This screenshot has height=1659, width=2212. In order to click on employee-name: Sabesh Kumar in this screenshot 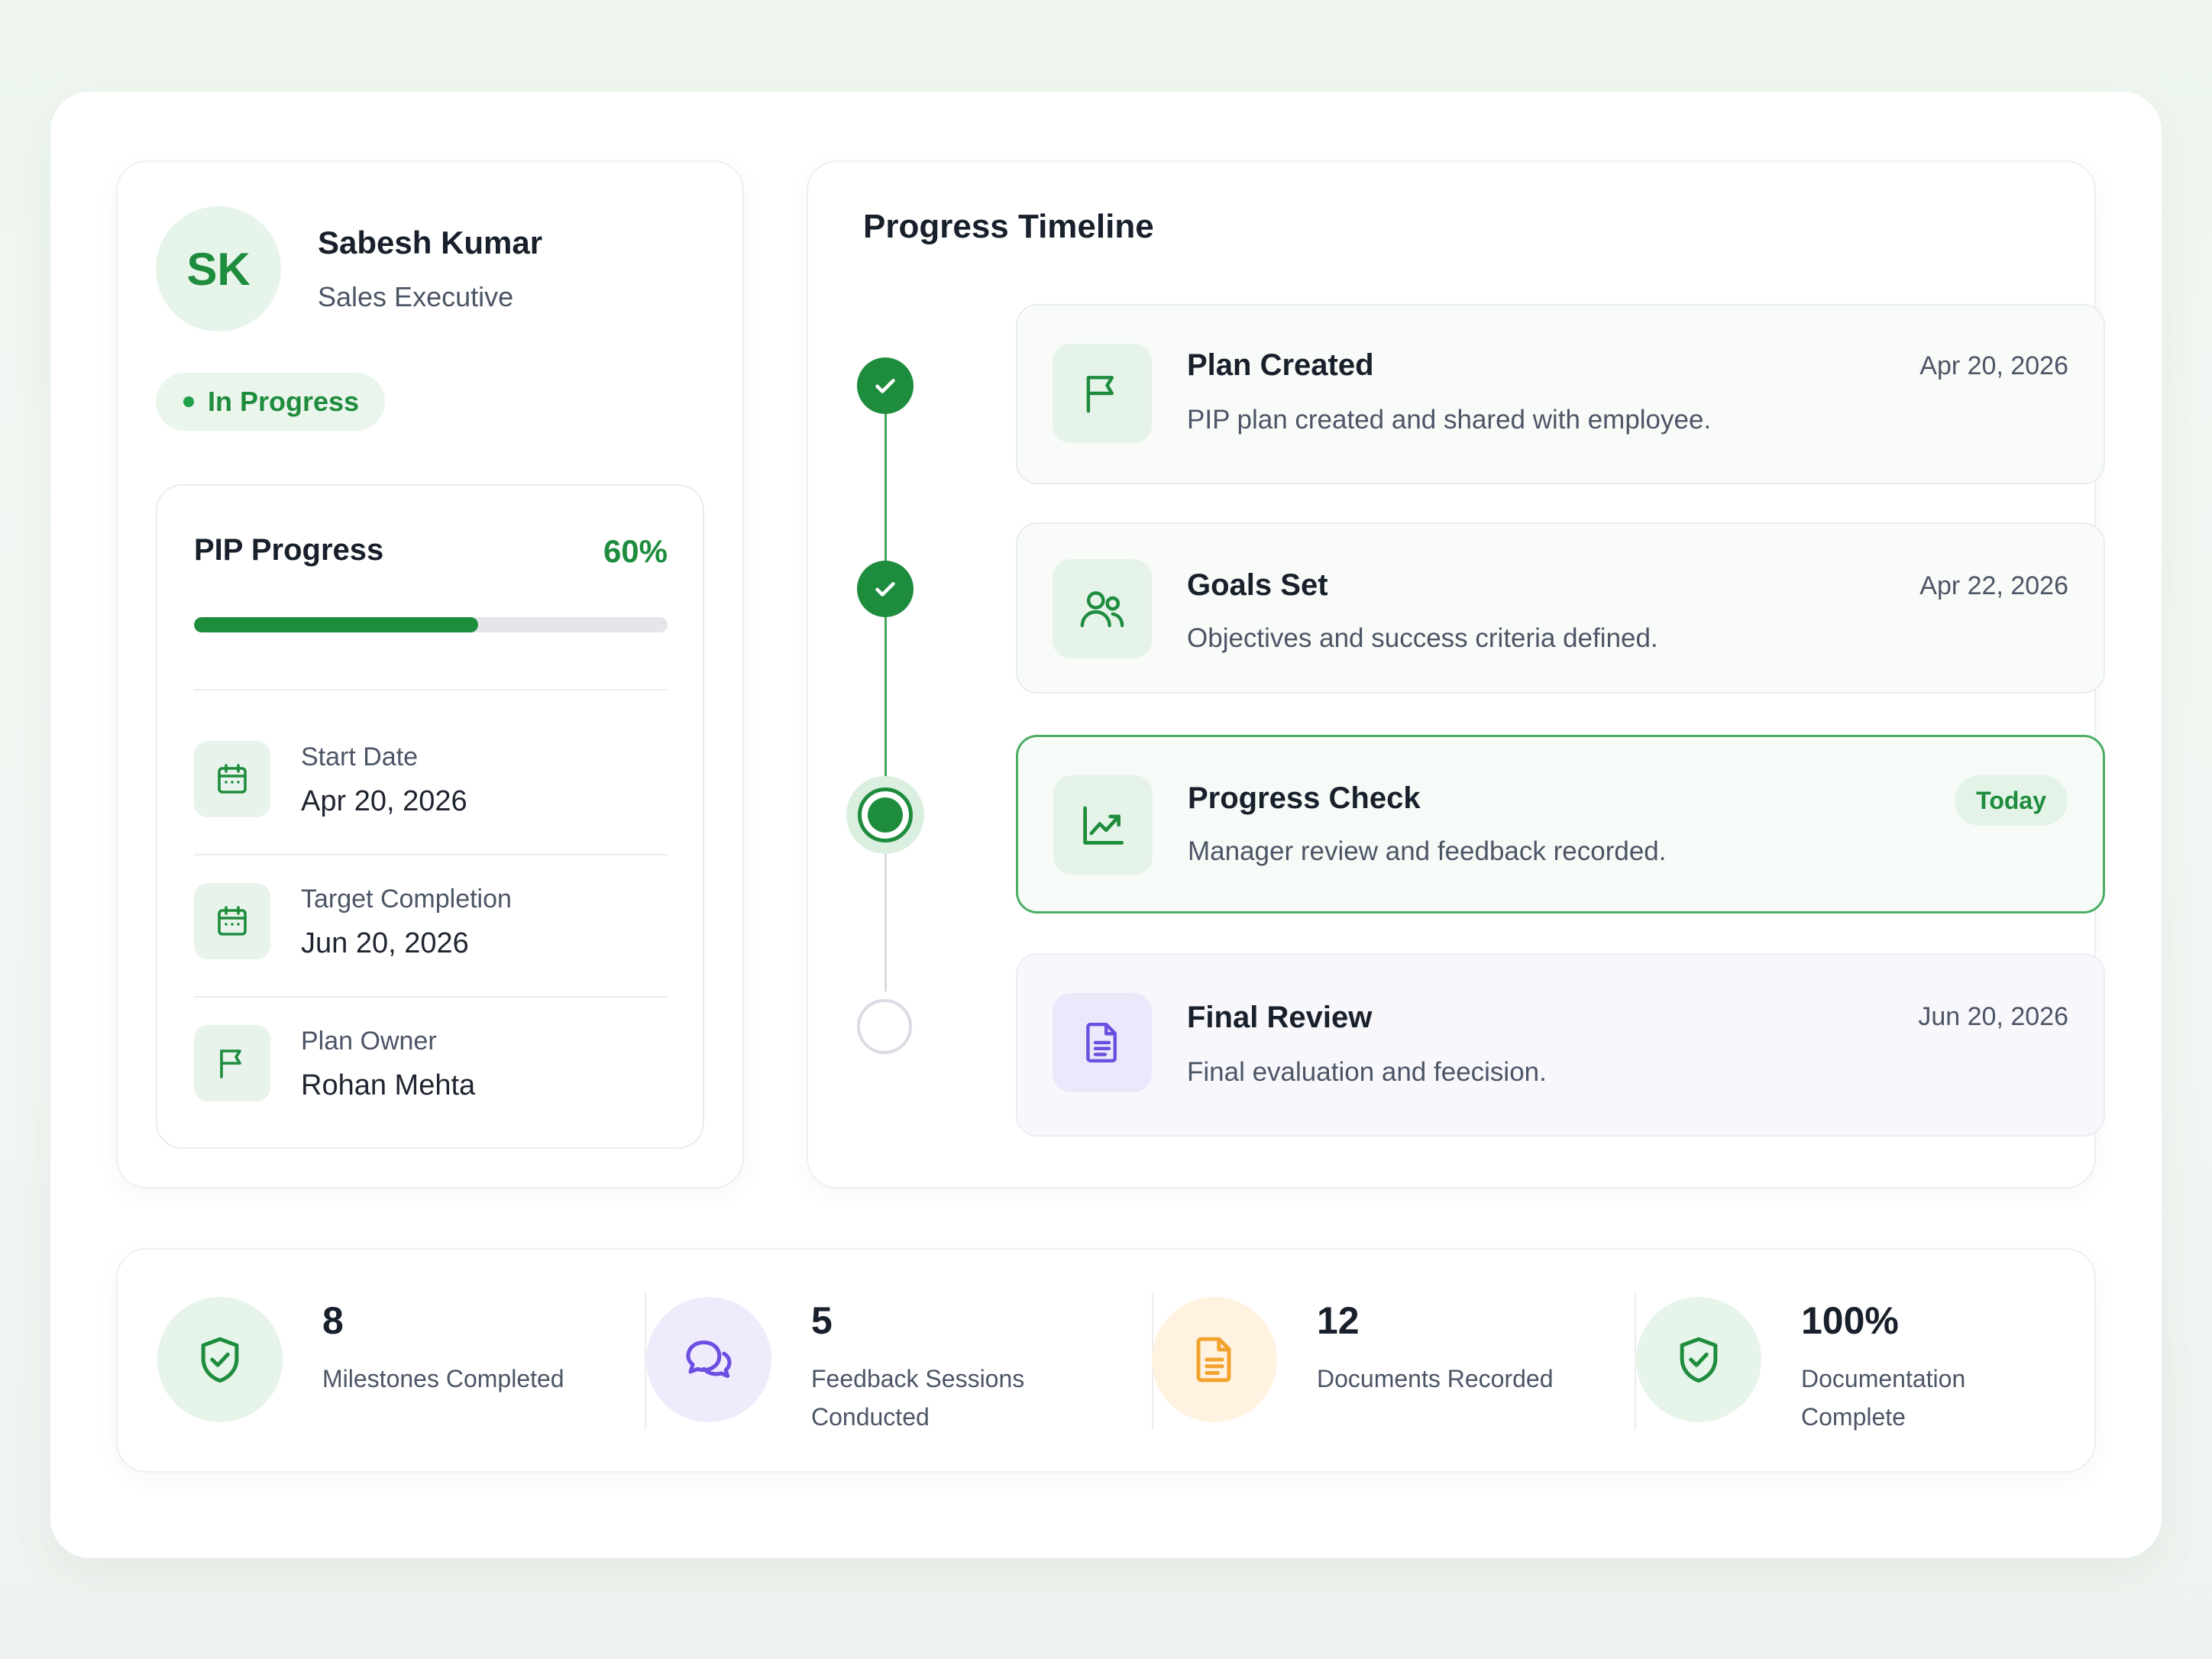, I will do `click(430, 242)`.